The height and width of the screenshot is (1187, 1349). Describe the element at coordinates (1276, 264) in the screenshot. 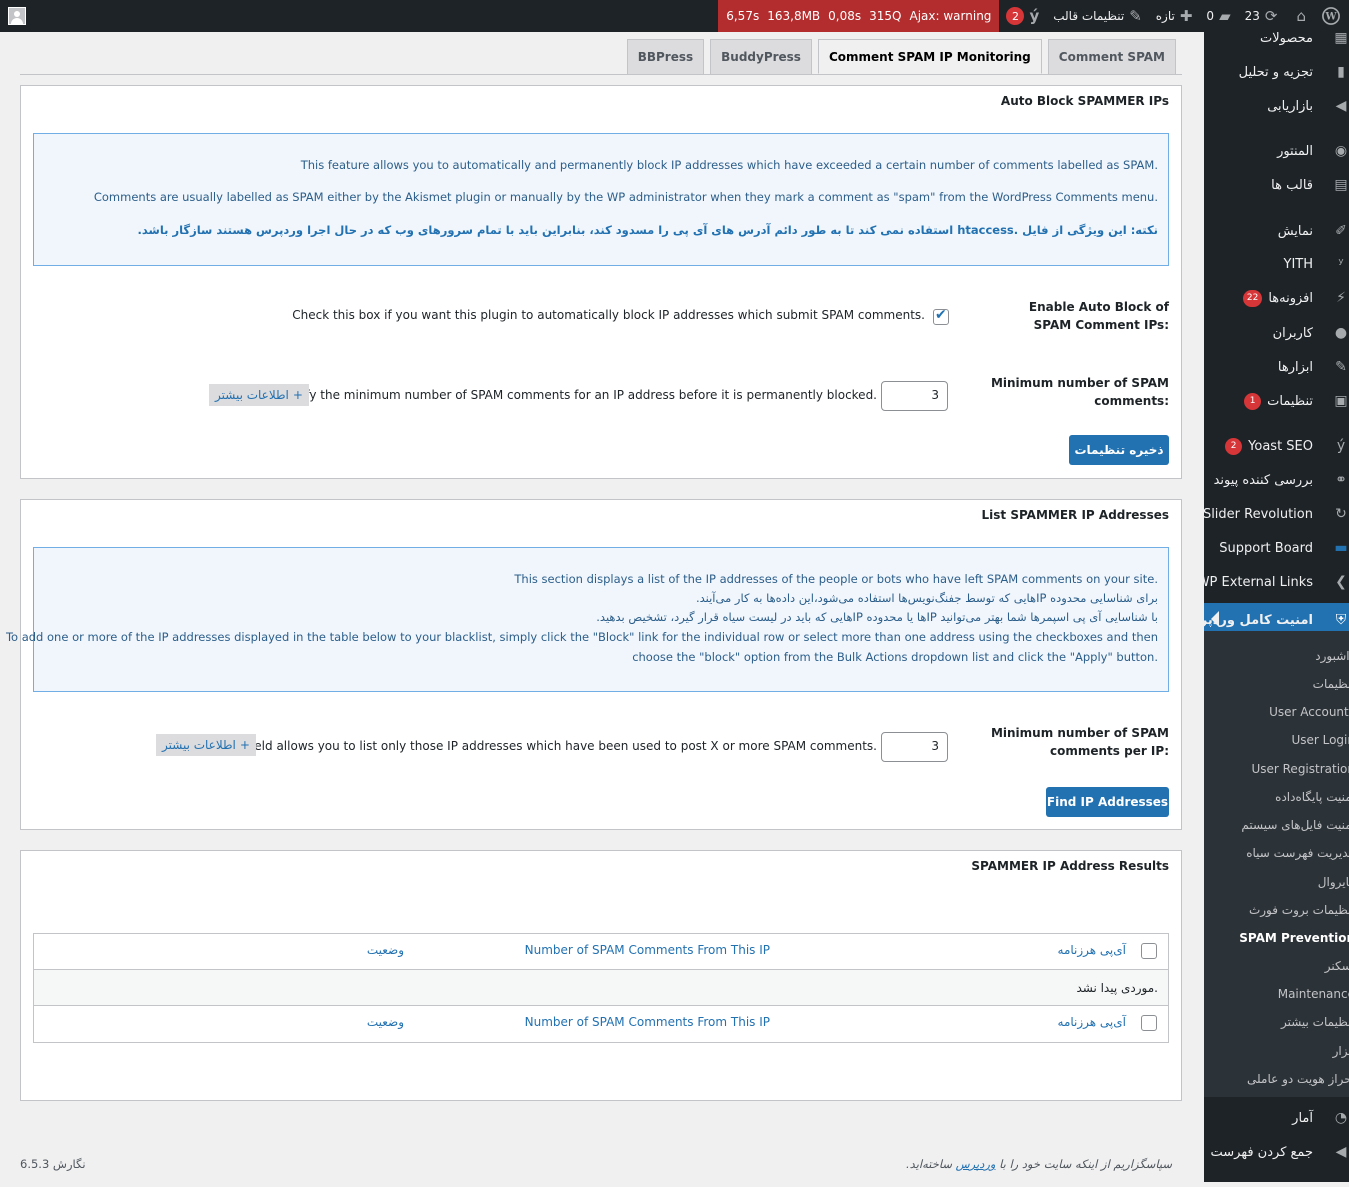

I see `sidebar-item-yith: ʸ YITH` at that location.